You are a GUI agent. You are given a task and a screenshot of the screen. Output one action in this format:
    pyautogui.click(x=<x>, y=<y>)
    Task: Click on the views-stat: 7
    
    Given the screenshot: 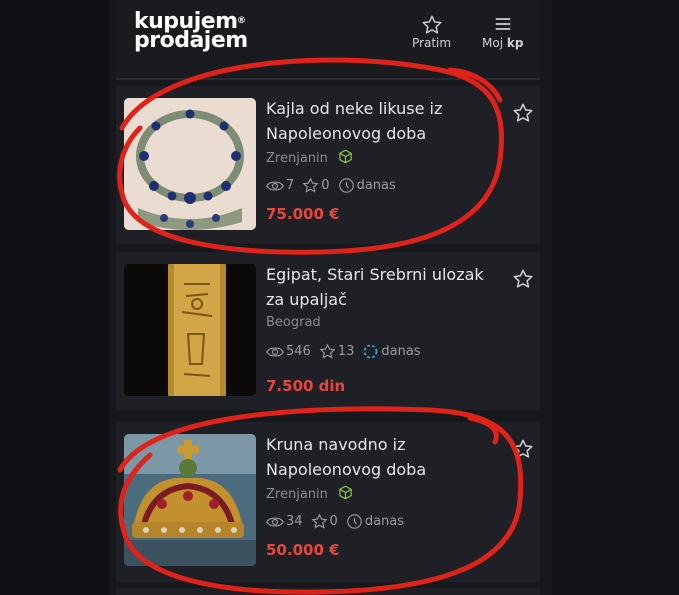 What is the action you would take?
    pyautogui.click(x=280, y=185)
    